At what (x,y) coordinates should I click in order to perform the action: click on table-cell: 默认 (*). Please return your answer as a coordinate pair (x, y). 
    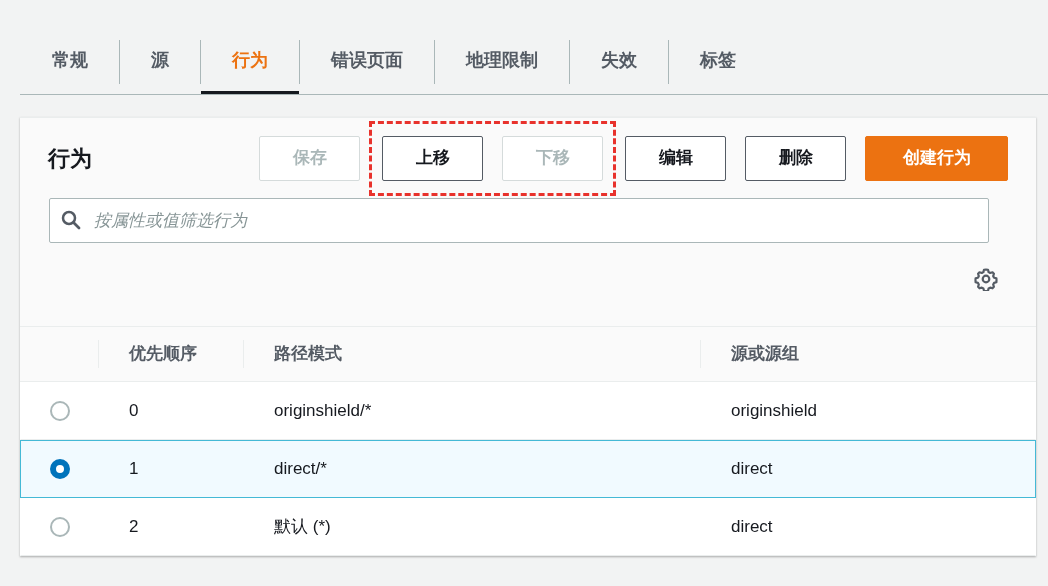
    Looking at the image, I should click on (302, 527).